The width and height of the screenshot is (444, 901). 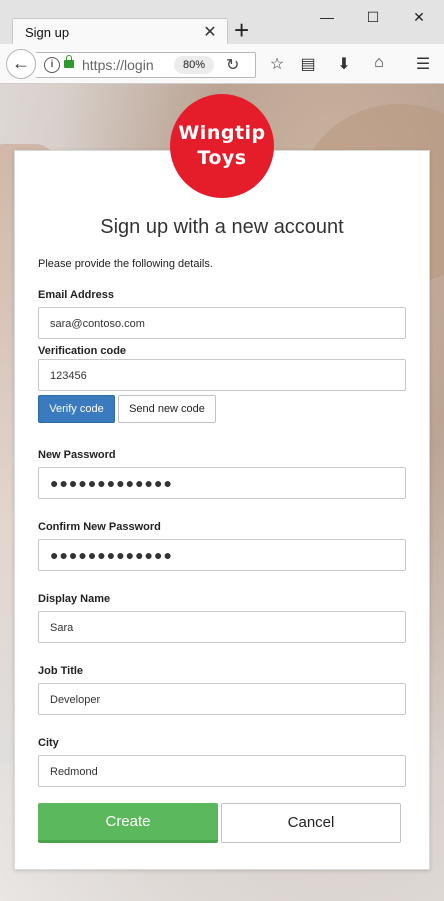 What do you see at coordinates (76, 295) in the screenshot?
I see `email-label: Email Address` at bounding box center [76, 295].